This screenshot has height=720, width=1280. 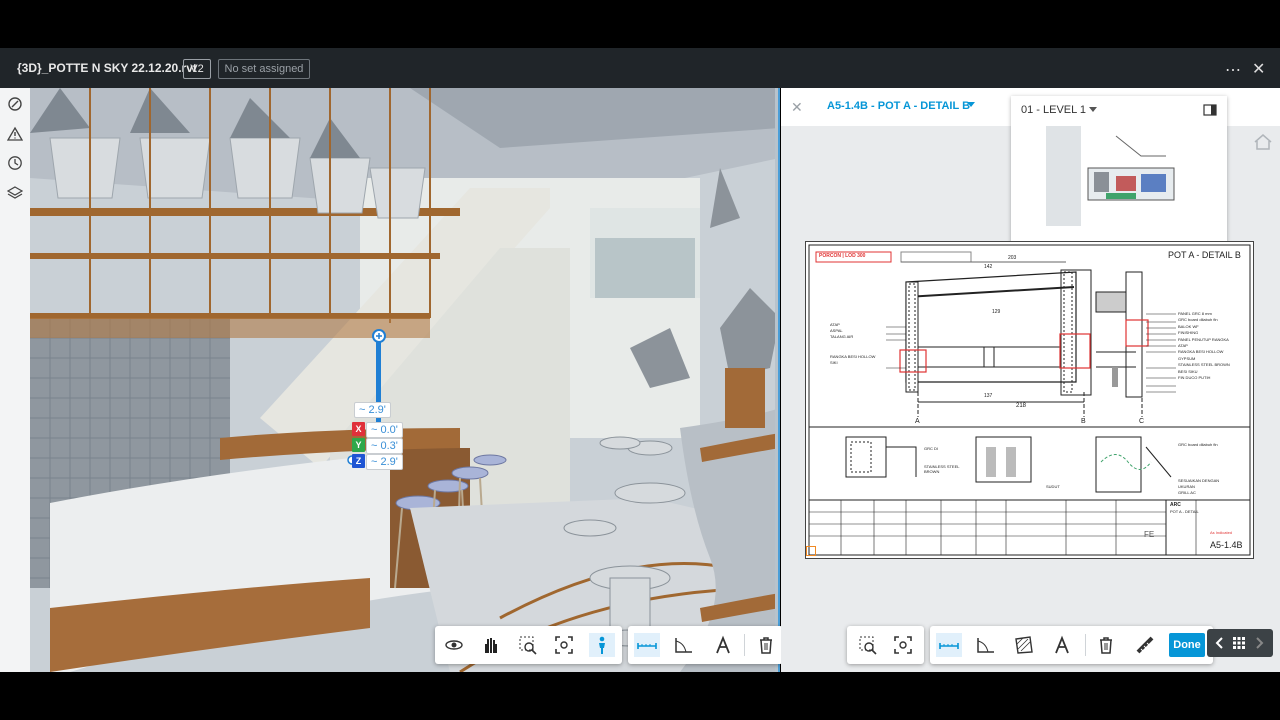 I want to click on sheet-title-chevron-icon, so click(x=971, y=104).